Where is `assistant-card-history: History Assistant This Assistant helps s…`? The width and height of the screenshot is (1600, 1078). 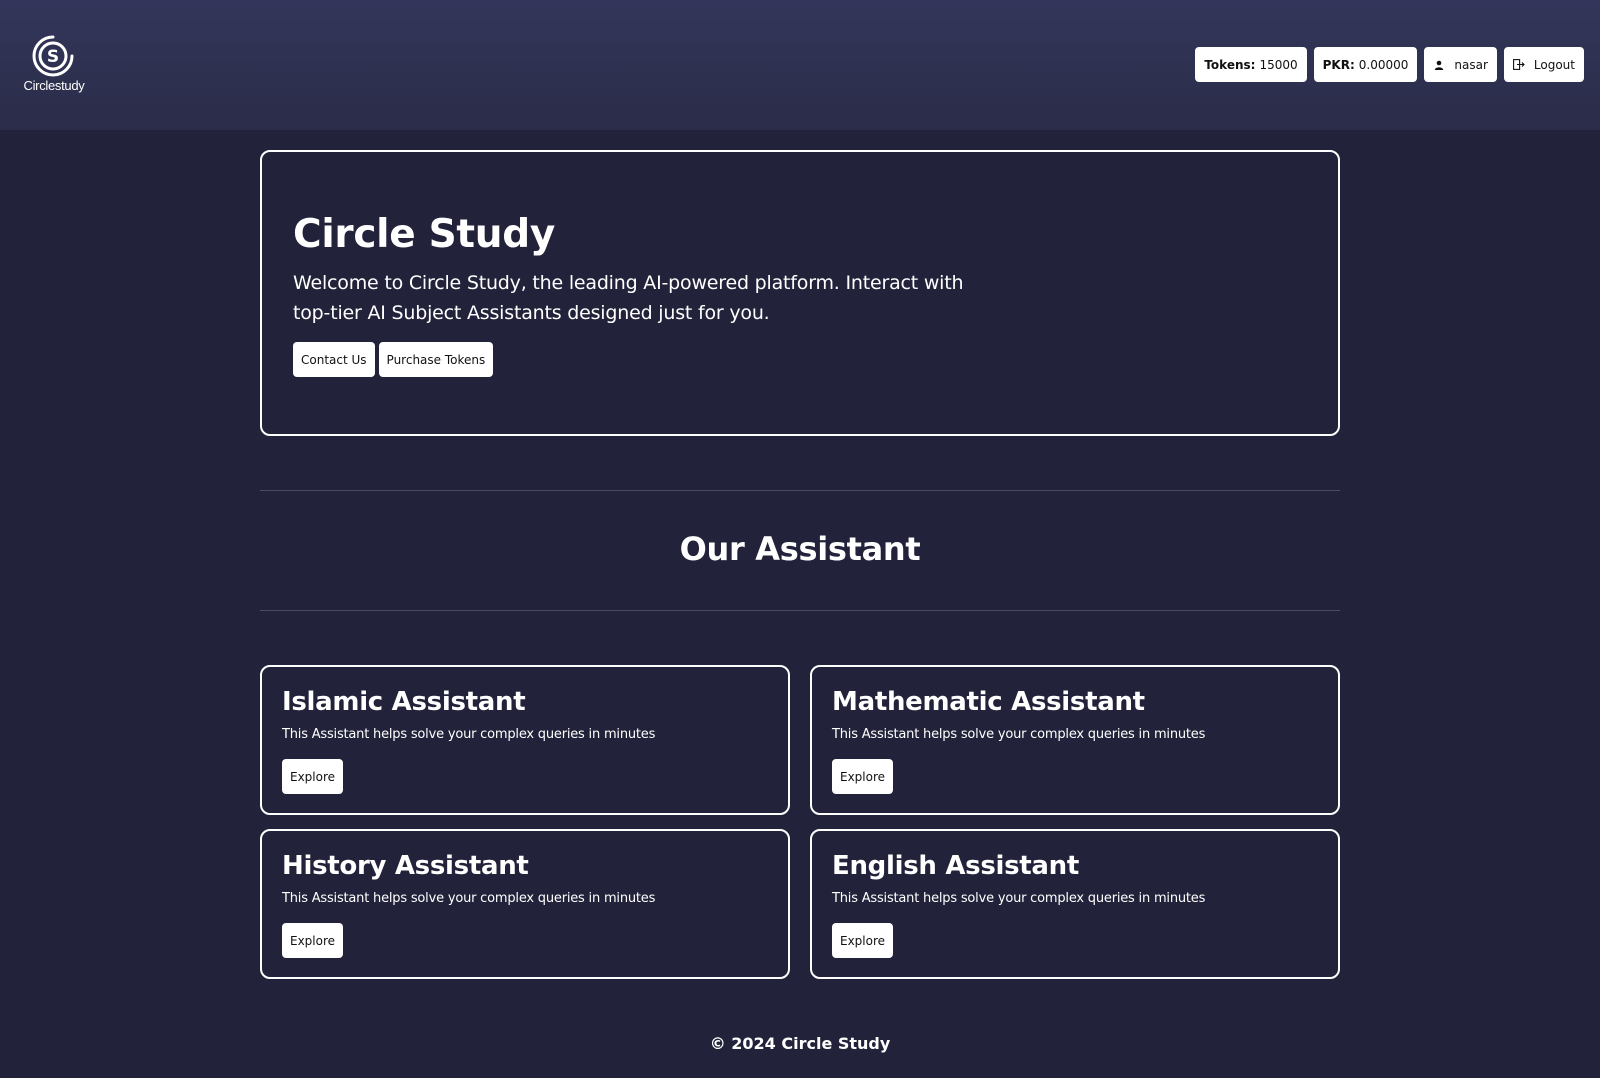
assistant-card-history: History Assistant This Assistant helps s… is located at coordinates (525, 904).